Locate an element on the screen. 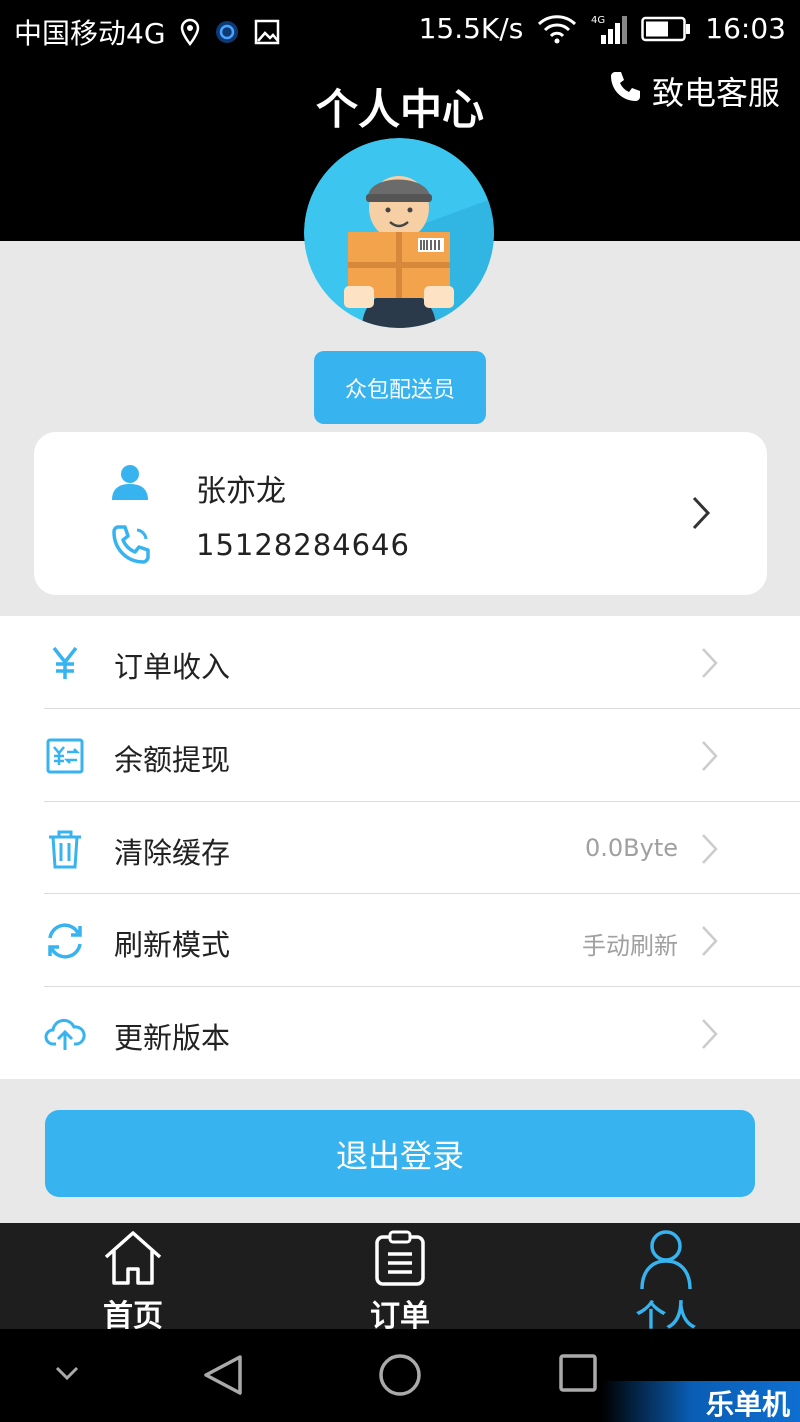 The image size is (800, 1422). person-icon is located at coordinates (666, 1260).